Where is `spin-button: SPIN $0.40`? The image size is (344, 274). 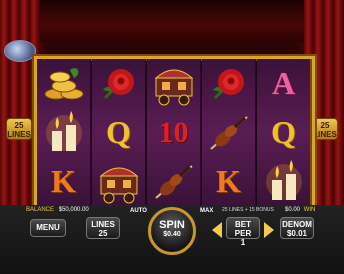
spin-button: SPIN $0.40 is located at coordinates (172, 231).